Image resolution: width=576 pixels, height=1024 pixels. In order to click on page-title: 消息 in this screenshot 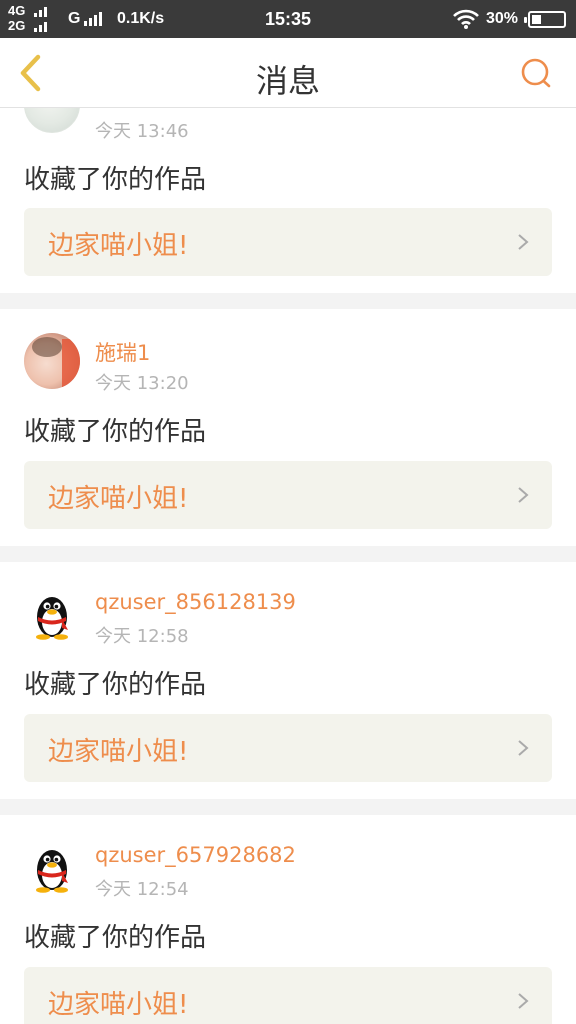, I will do `click(287, 81)`.